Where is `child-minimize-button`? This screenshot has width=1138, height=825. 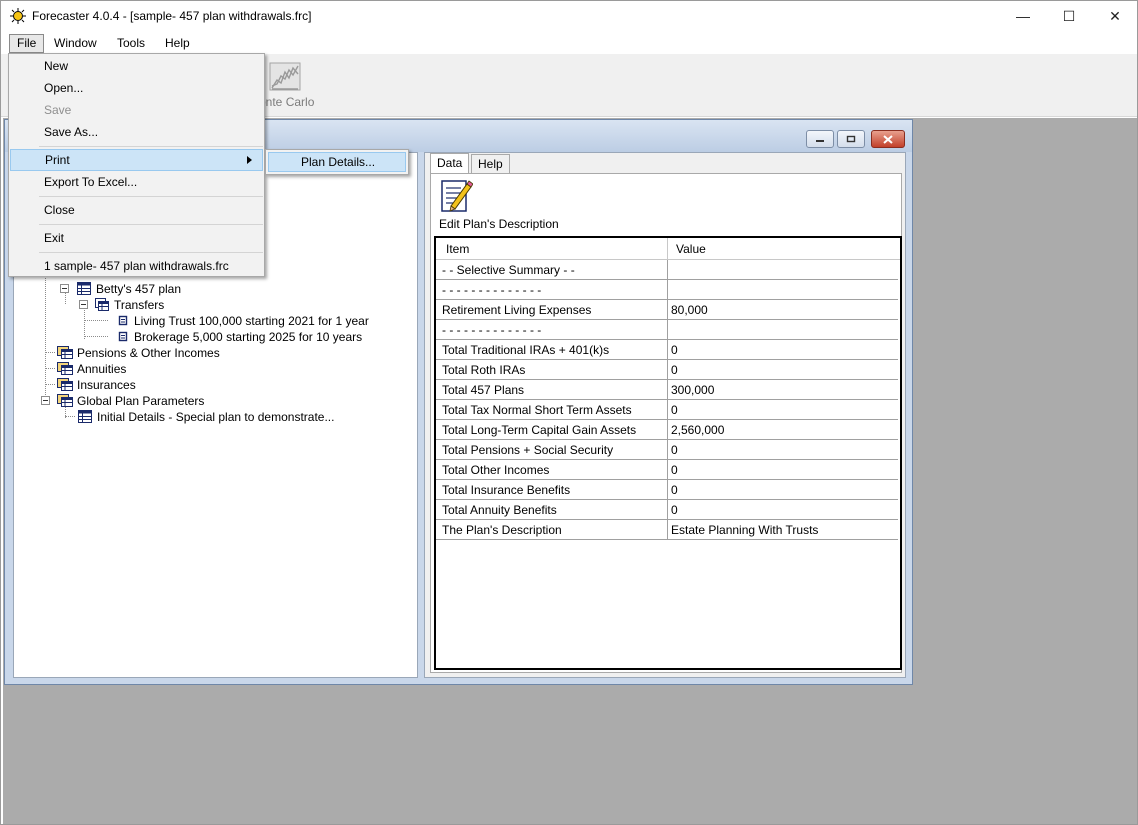 child-minimize-button is located at coordinates (820, 139).